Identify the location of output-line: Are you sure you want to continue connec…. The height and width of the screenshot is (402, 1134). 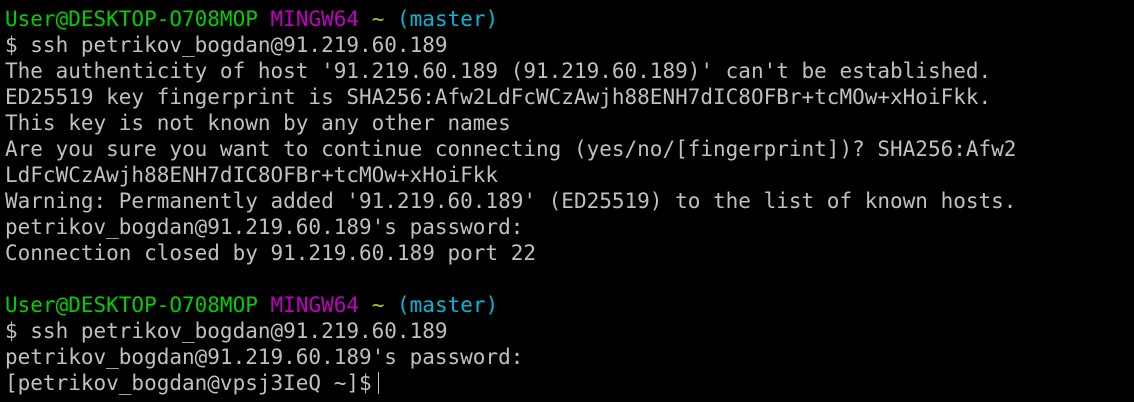
(511, 149).